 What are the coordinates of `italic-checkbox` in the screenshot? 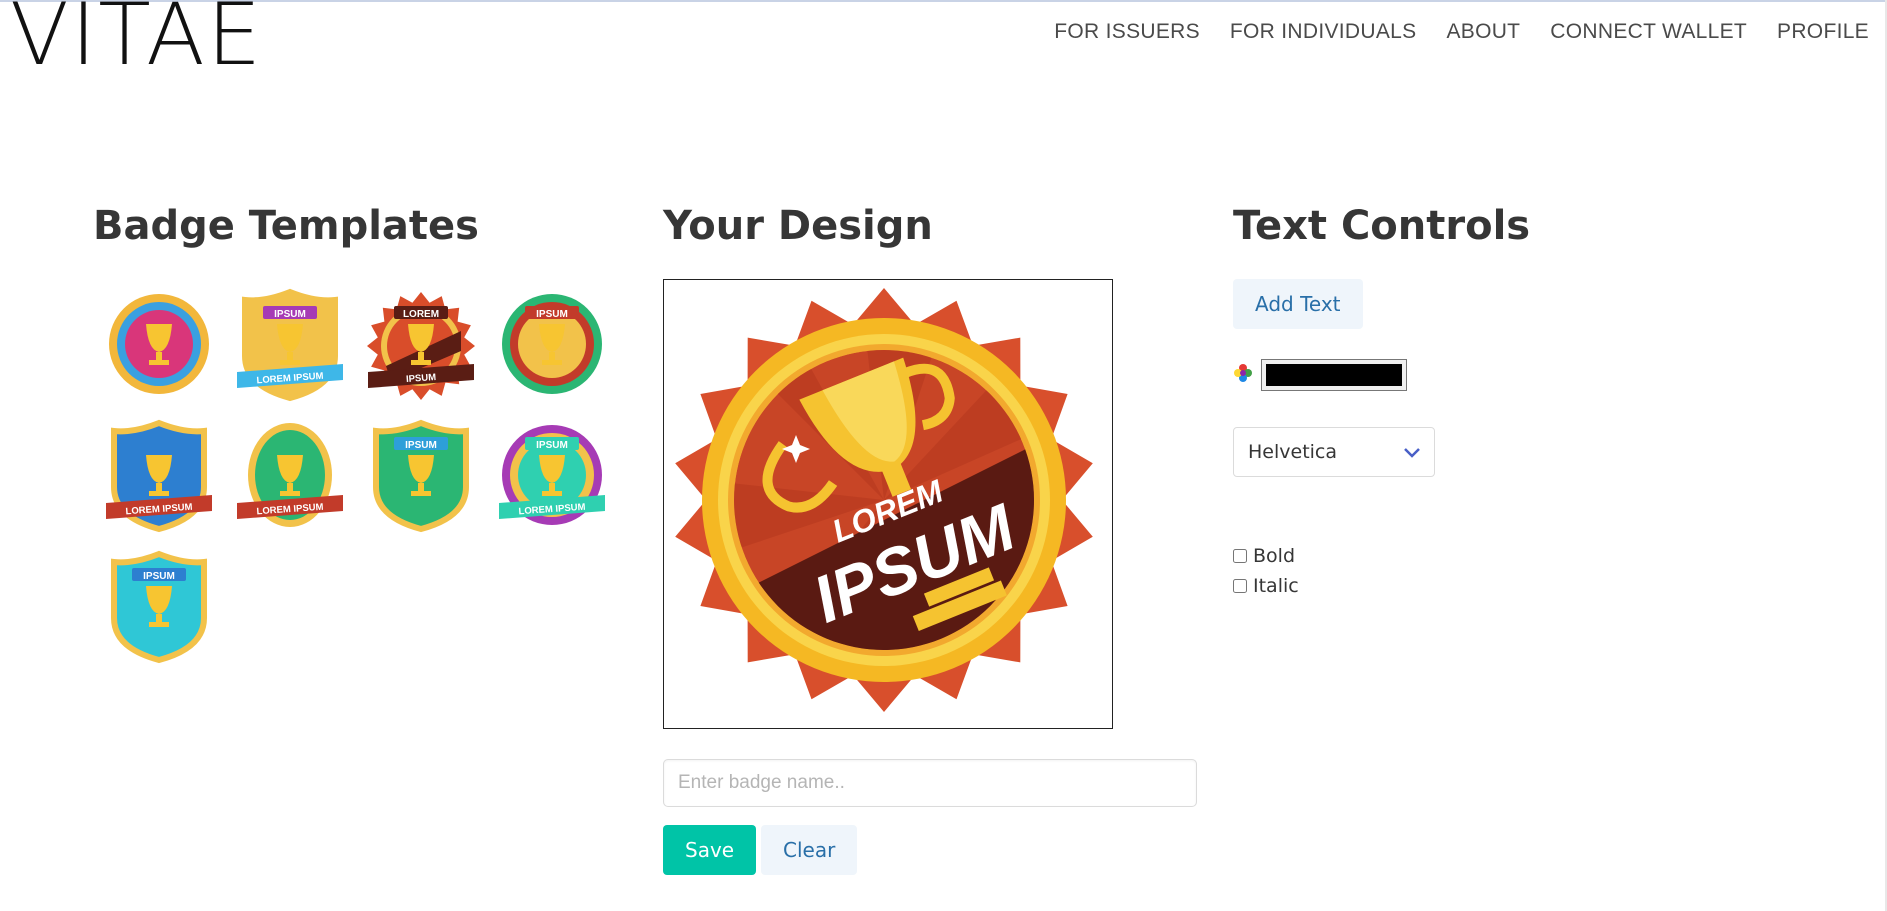 It's located at (1240, 586).